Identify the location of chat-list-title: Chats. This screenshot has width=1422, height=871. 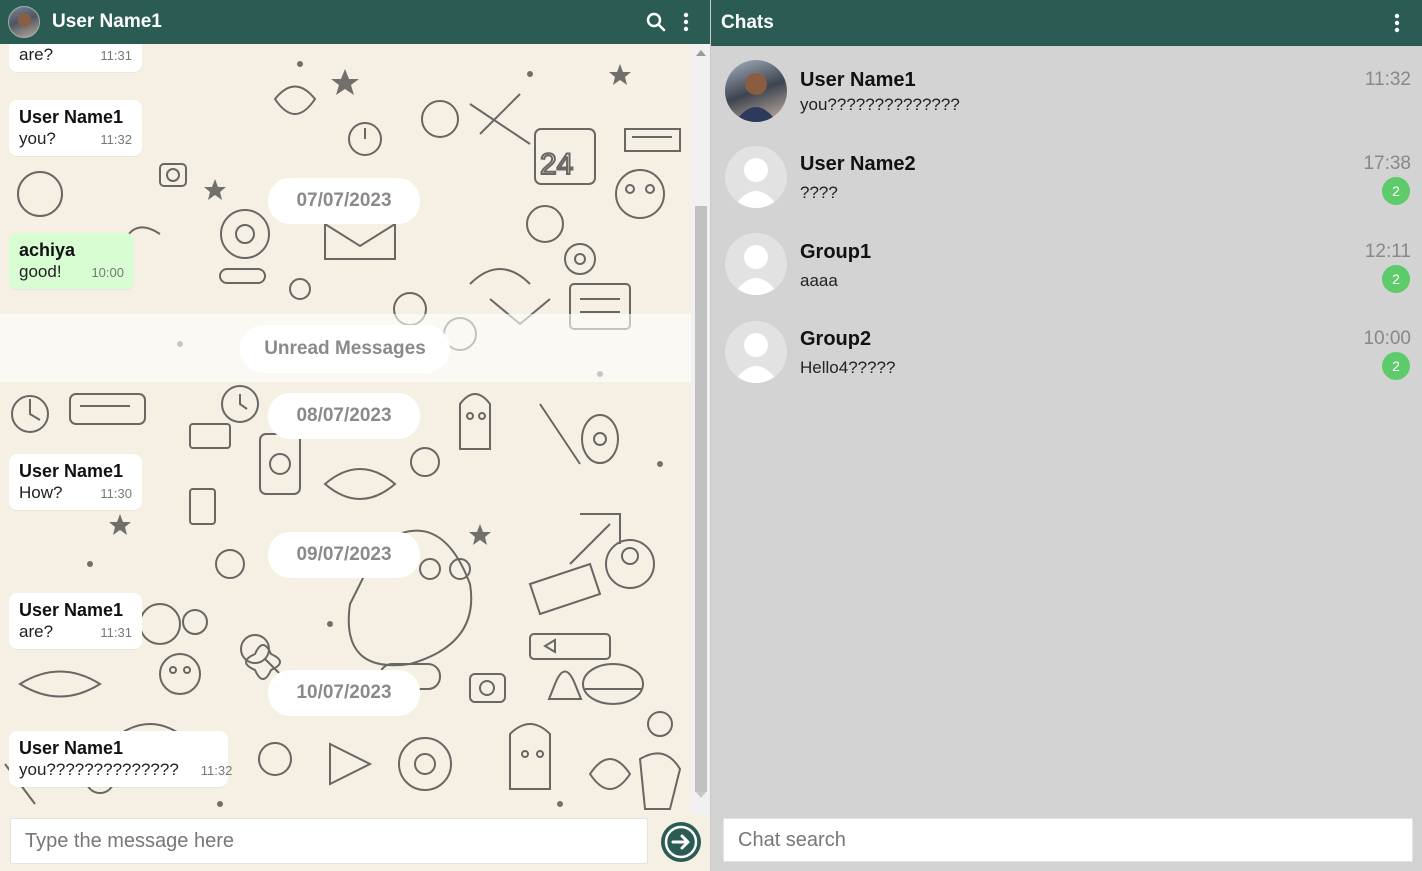
(747, 22).